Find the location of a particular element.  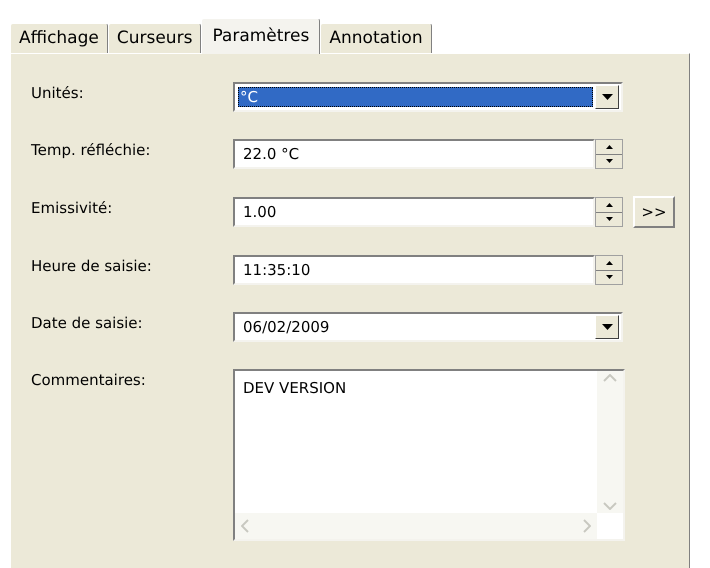

more-button: >> is located at coordinates (654, 212).